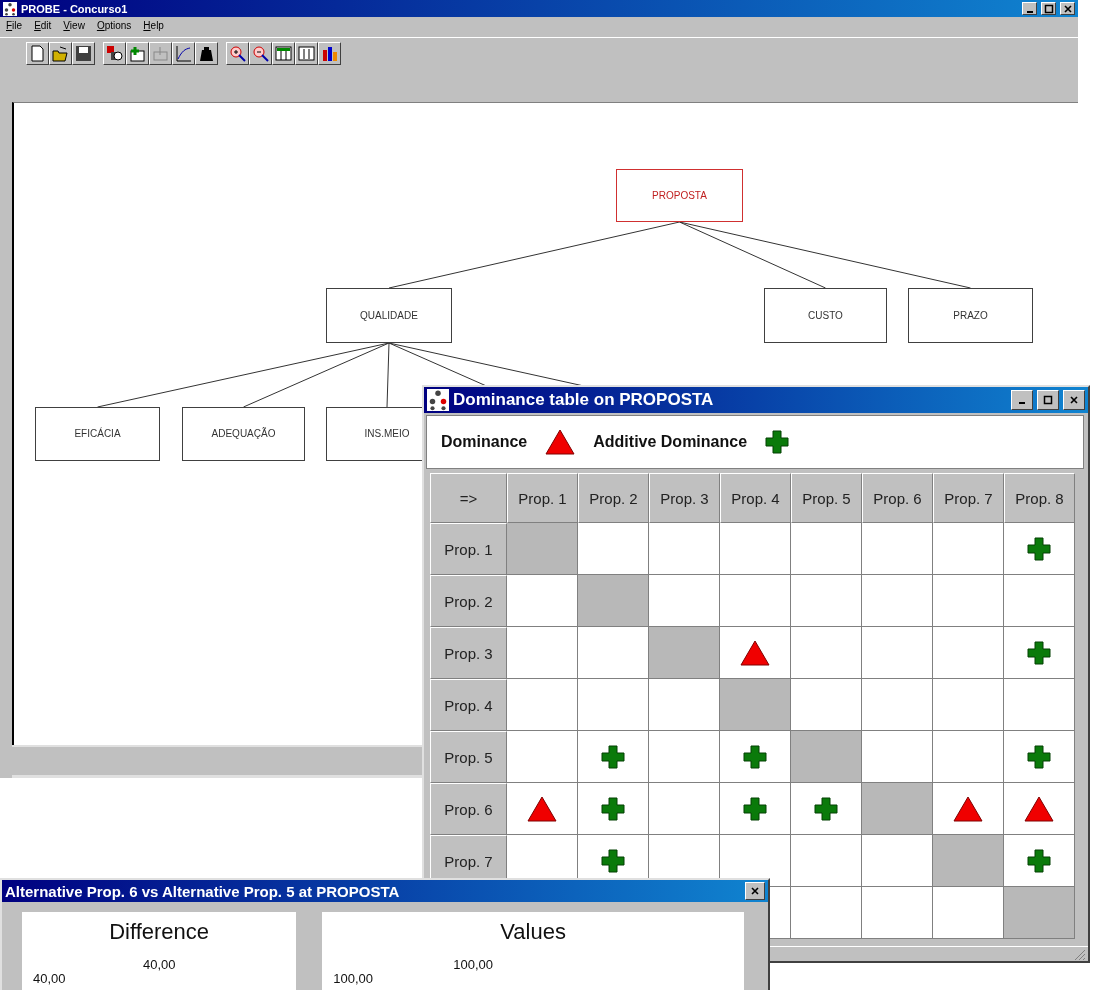 The height and width of the screenshot is (990, 1099). Describe the element at coordinates (153, 27) in the screenshot. I see `menu-item: Help` at that location.